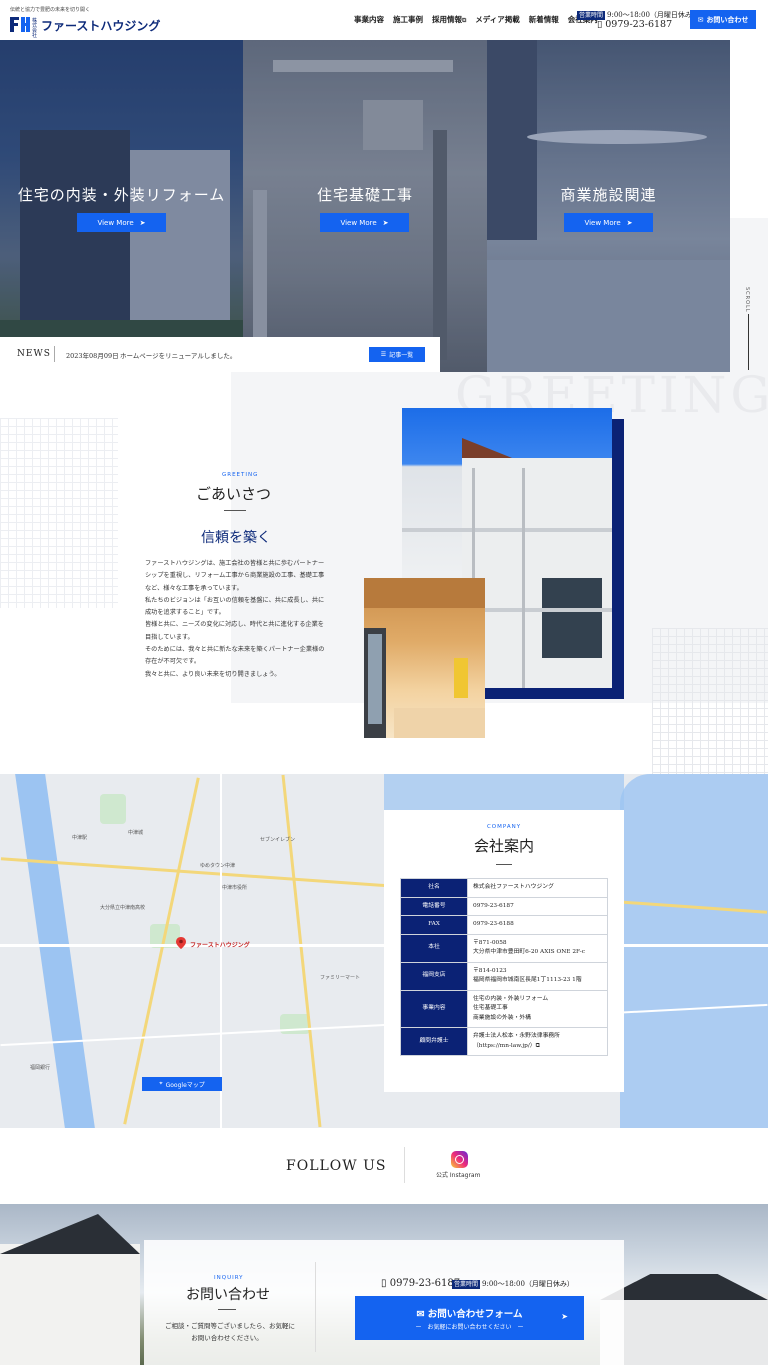 The width and height of the screenshot is (768, 1365). What do you see at coordinates (490, 942) in the screenshot?
I see `row-value-line: 〒871-0058` at bounding box center [490, 942].